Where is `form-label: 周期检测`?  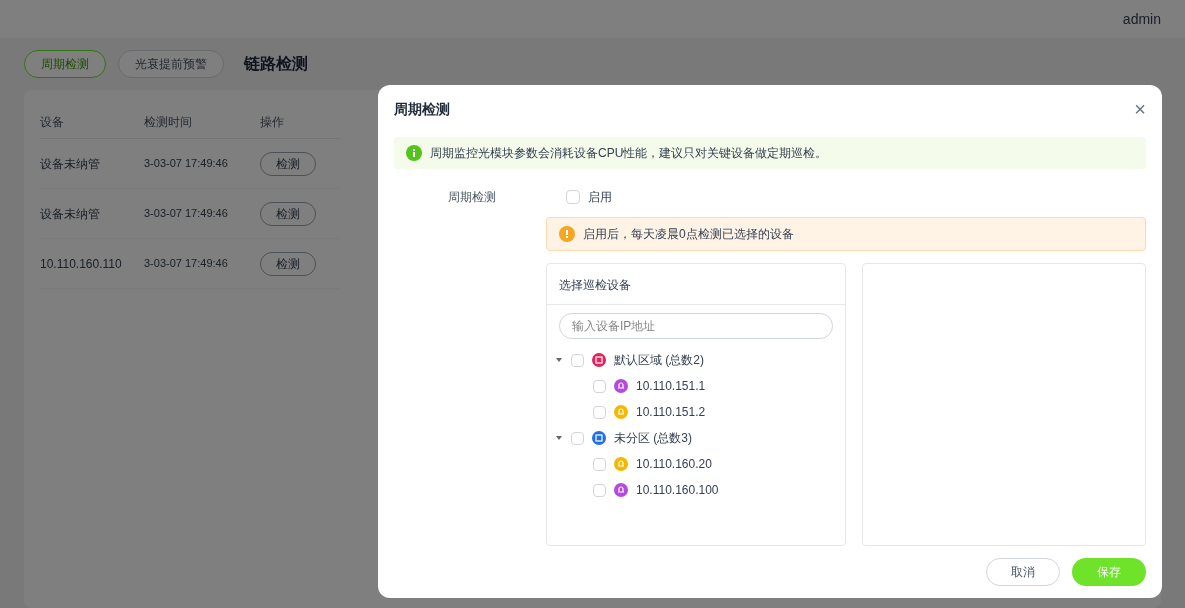
form-label: 周期检测 is located at coordinates (472, 197).